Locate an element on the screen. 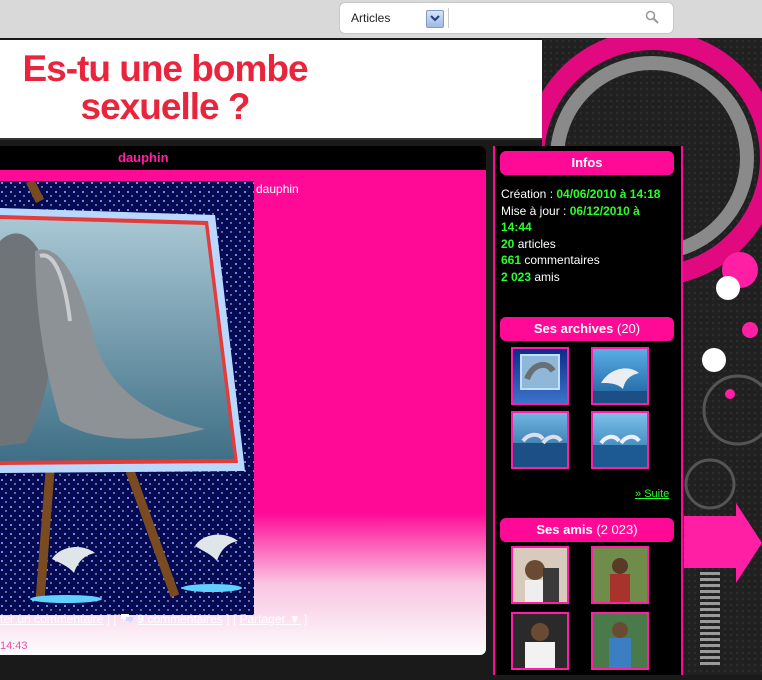  creation-label: Création : is located at coordinates (527, 194).